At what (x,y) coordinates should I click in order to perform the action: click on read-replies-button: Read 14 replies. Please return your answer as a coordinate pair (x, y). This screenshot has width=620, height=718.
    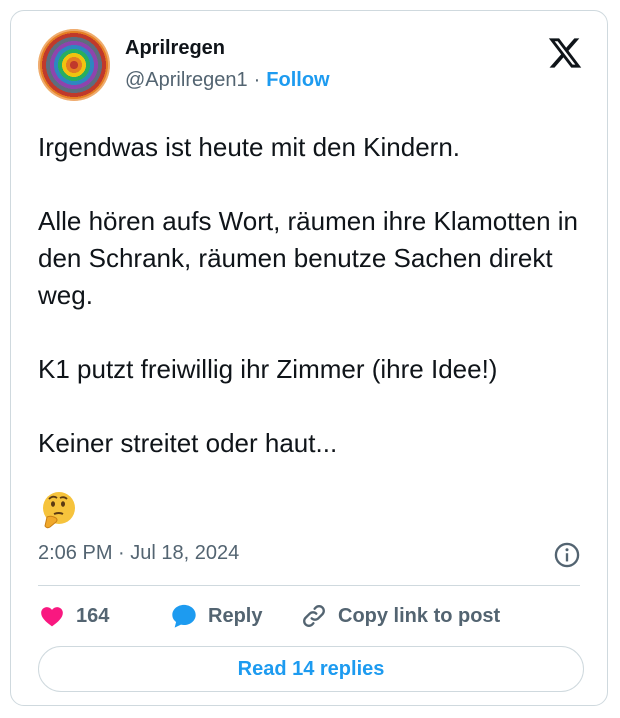
    Looking at the image, I should click on (311, 669).